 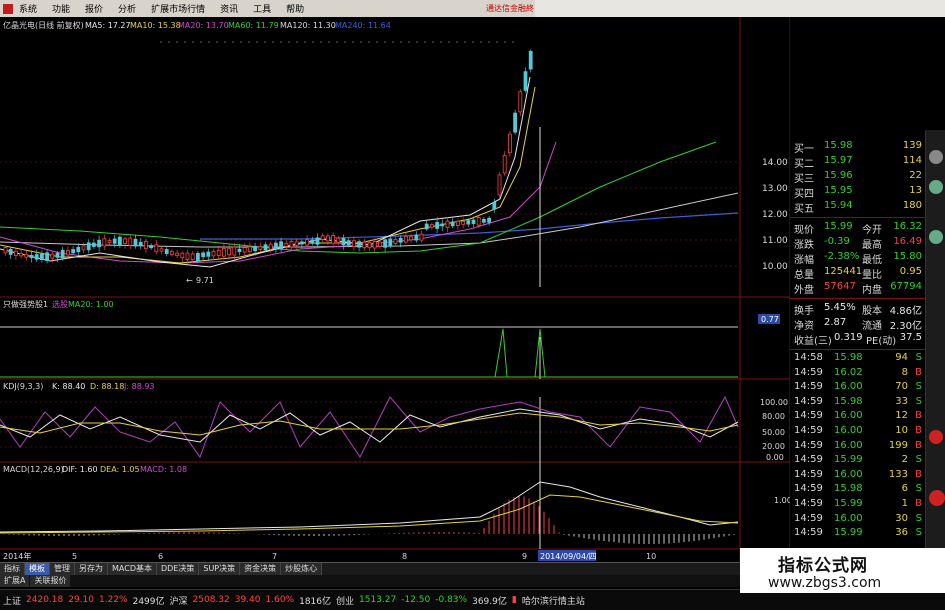 What do you see at coordinates (363, 25) in the screenshot?
I see `ma240-label: MA240: 11.64` at bounding box center [363, 25].